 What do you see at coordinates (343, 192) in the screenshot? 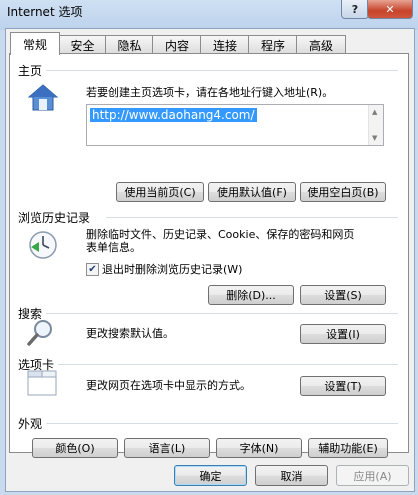
I see `use-blank-button: 使用空白页(B)` at bounding box center [343, 192].